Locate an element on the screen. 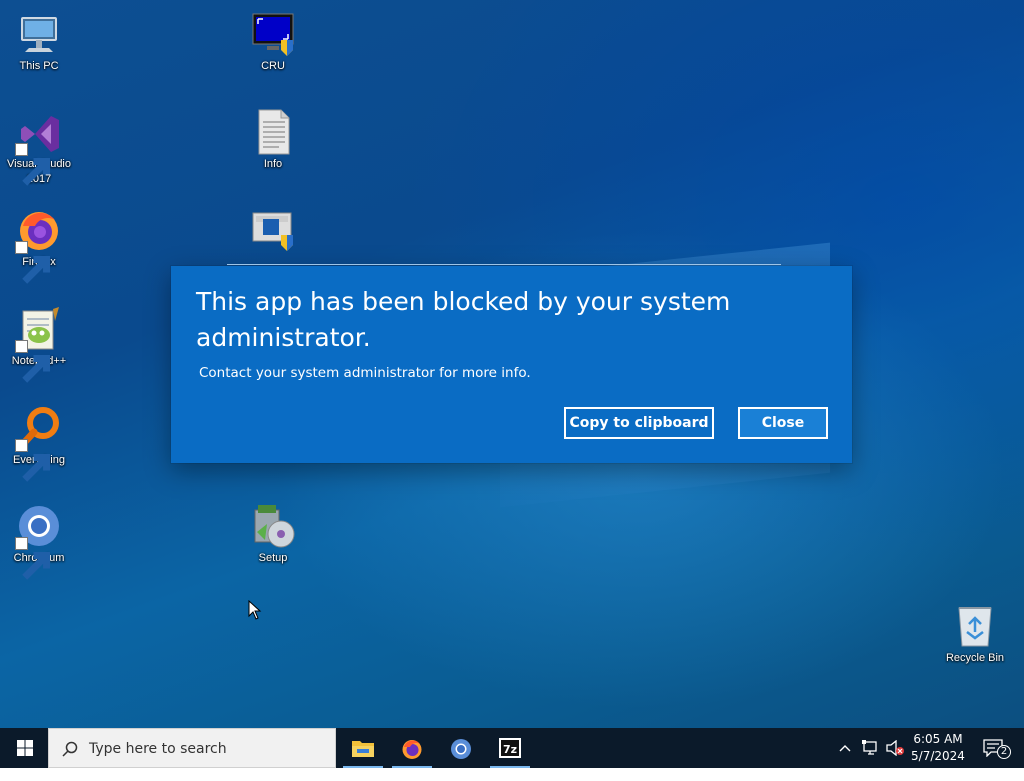  windows-logo-icon is located at coordinates (25, 748).